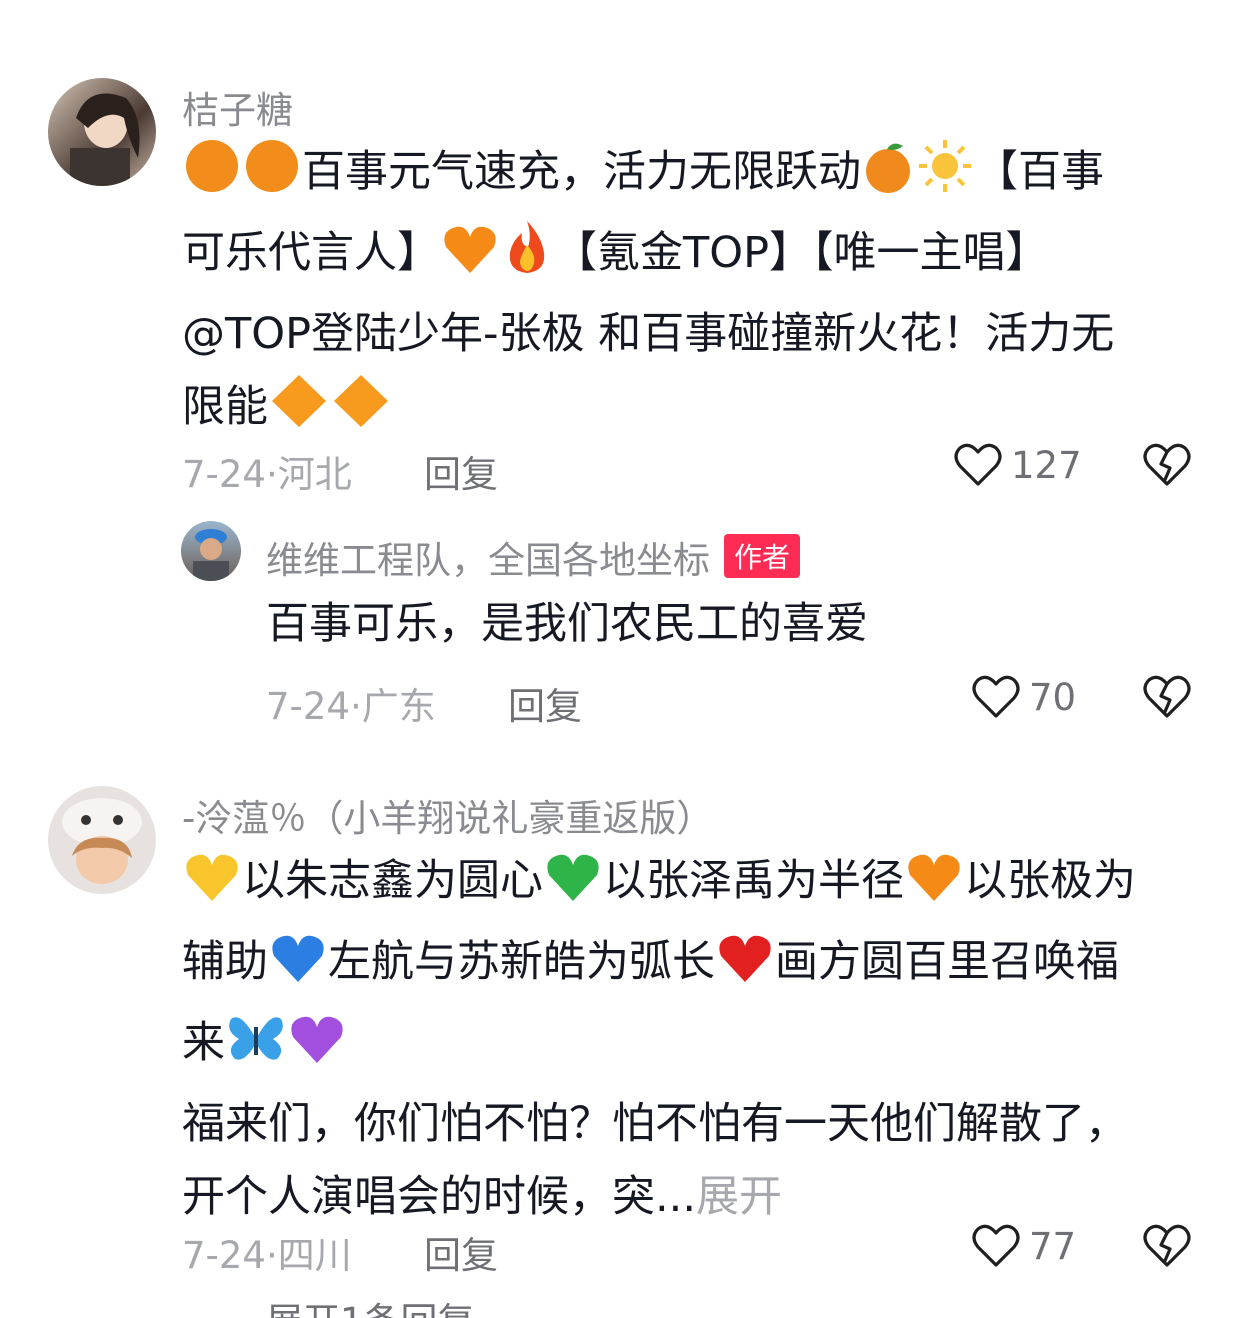  What do you see at coordinates (317, 1050) in the screenshot?
I see `purple-heart-emoji` at bounding box center [317, 1050].